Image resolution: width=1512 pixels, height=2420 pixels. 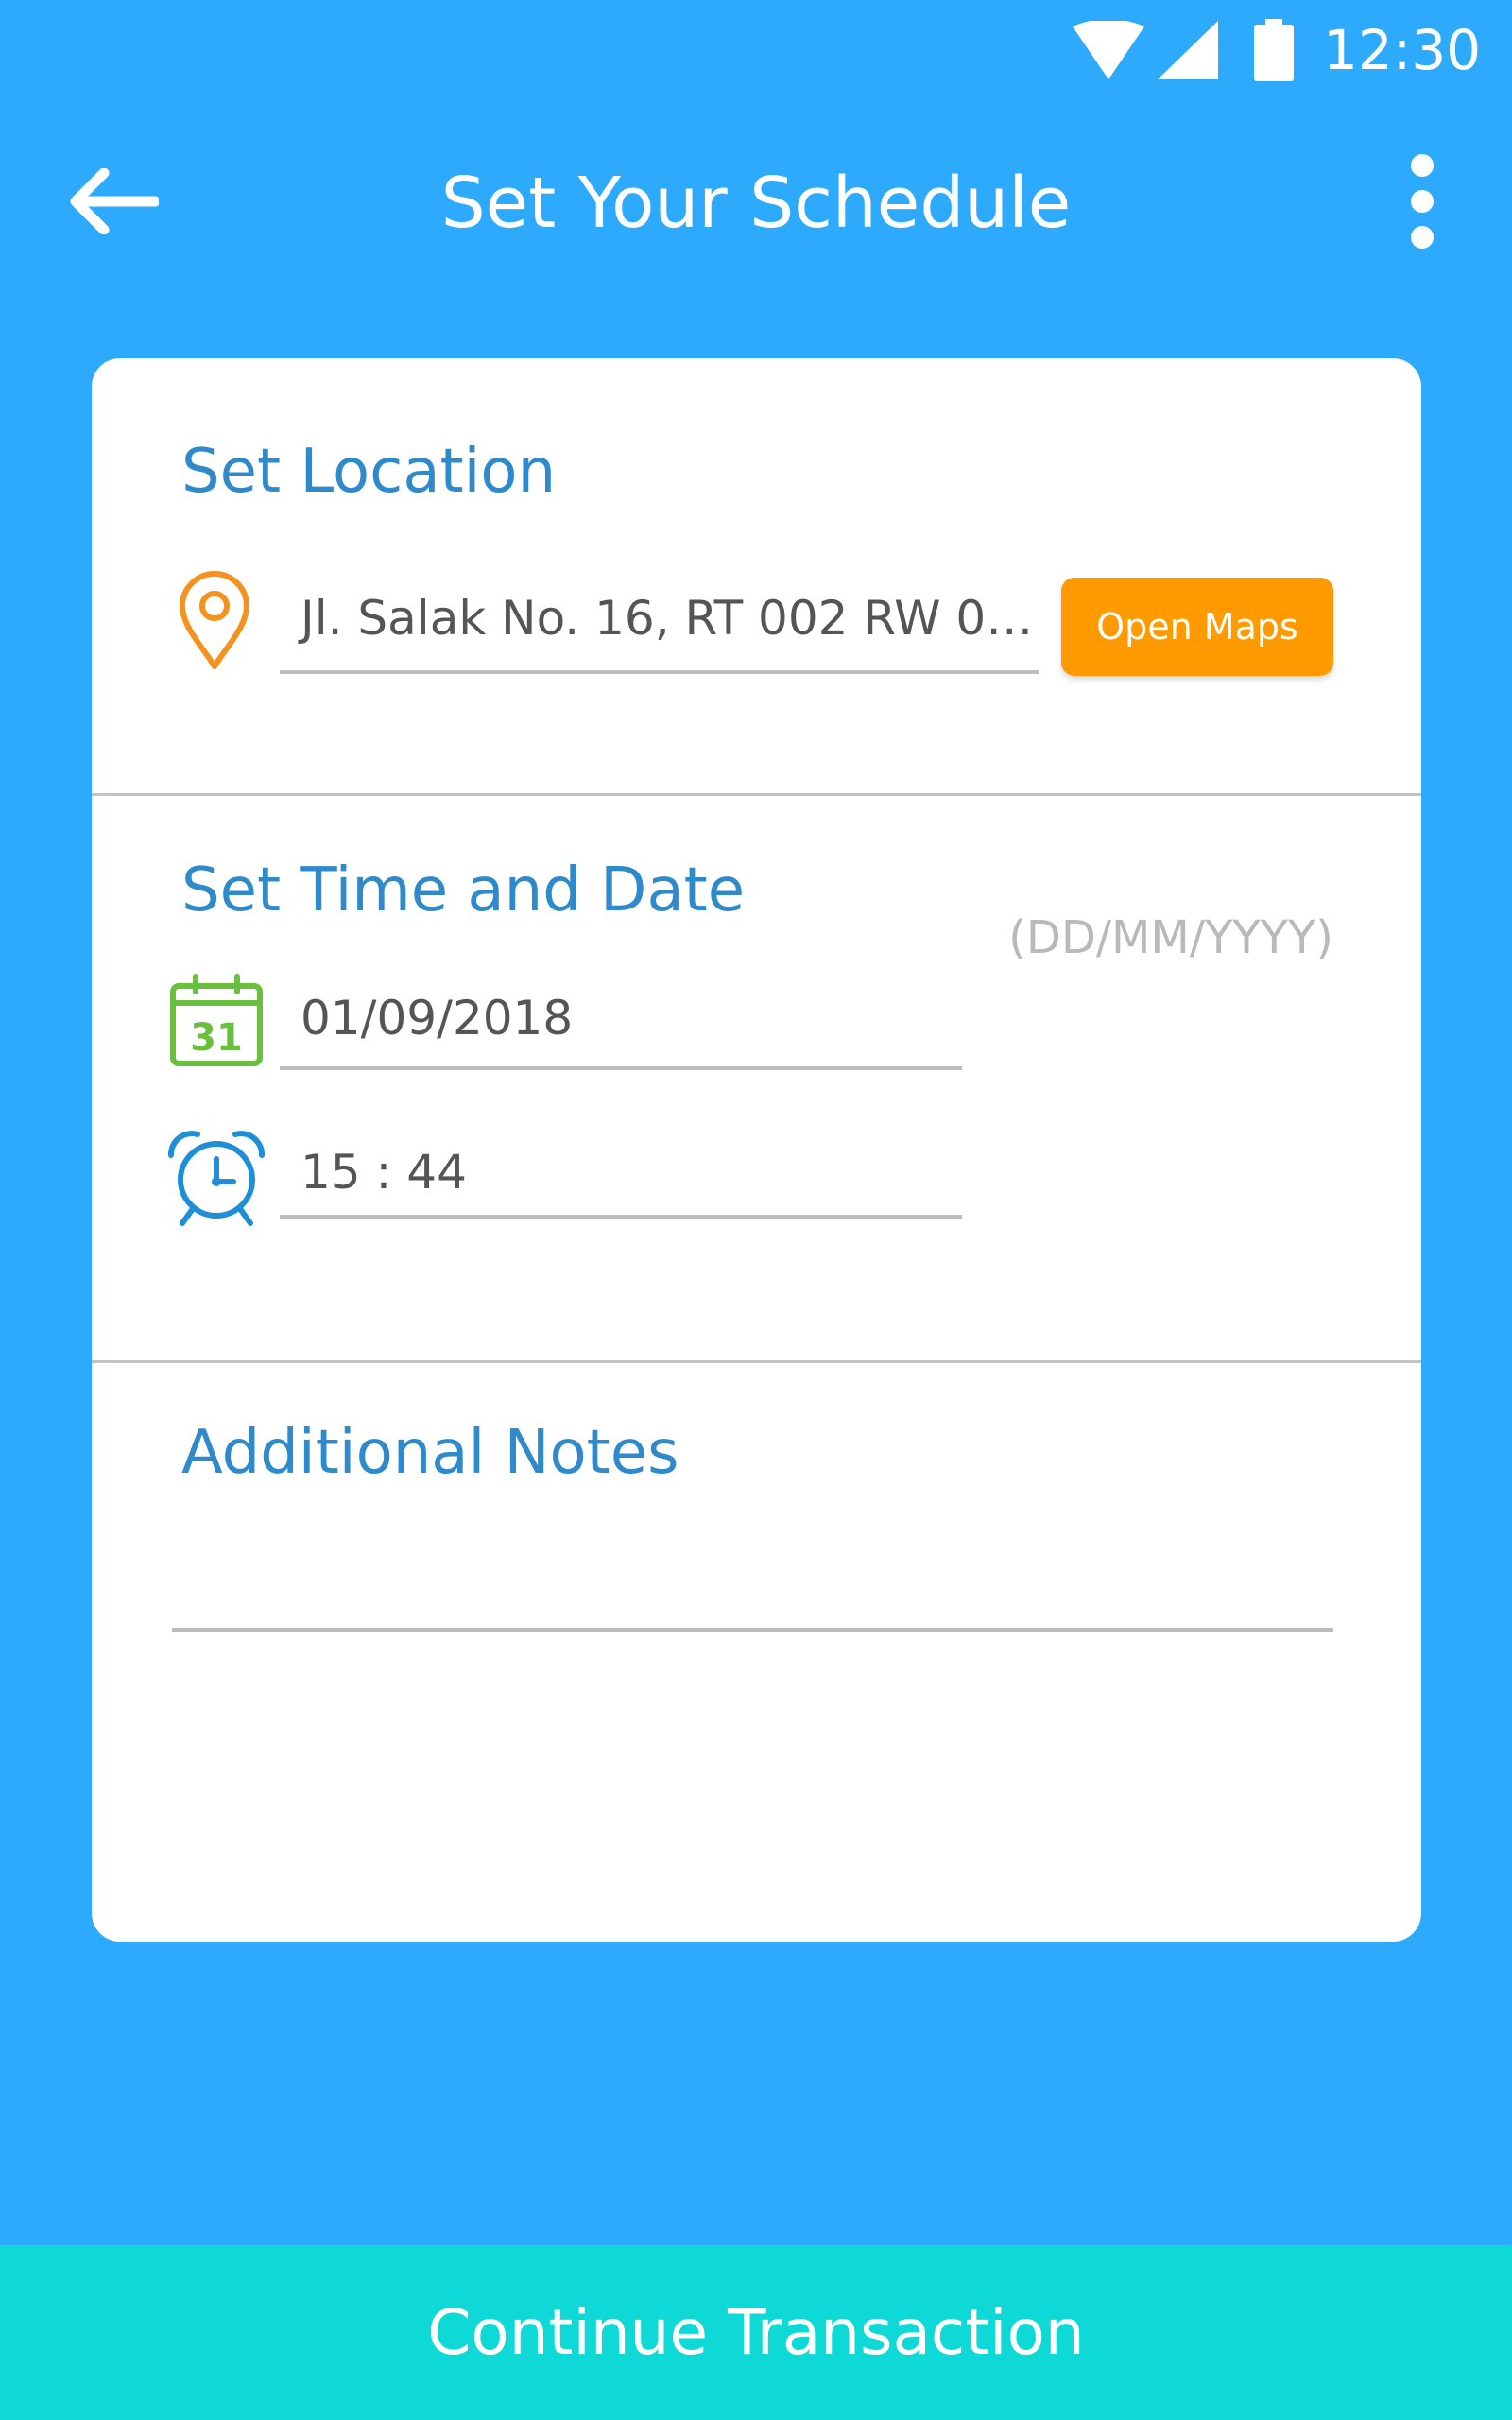 What do you see at coordinates (1170, 938) in the screenshot?
I see `date-format-hint: (DD/MM/YYYY)` at bounding box center [1170, 938].